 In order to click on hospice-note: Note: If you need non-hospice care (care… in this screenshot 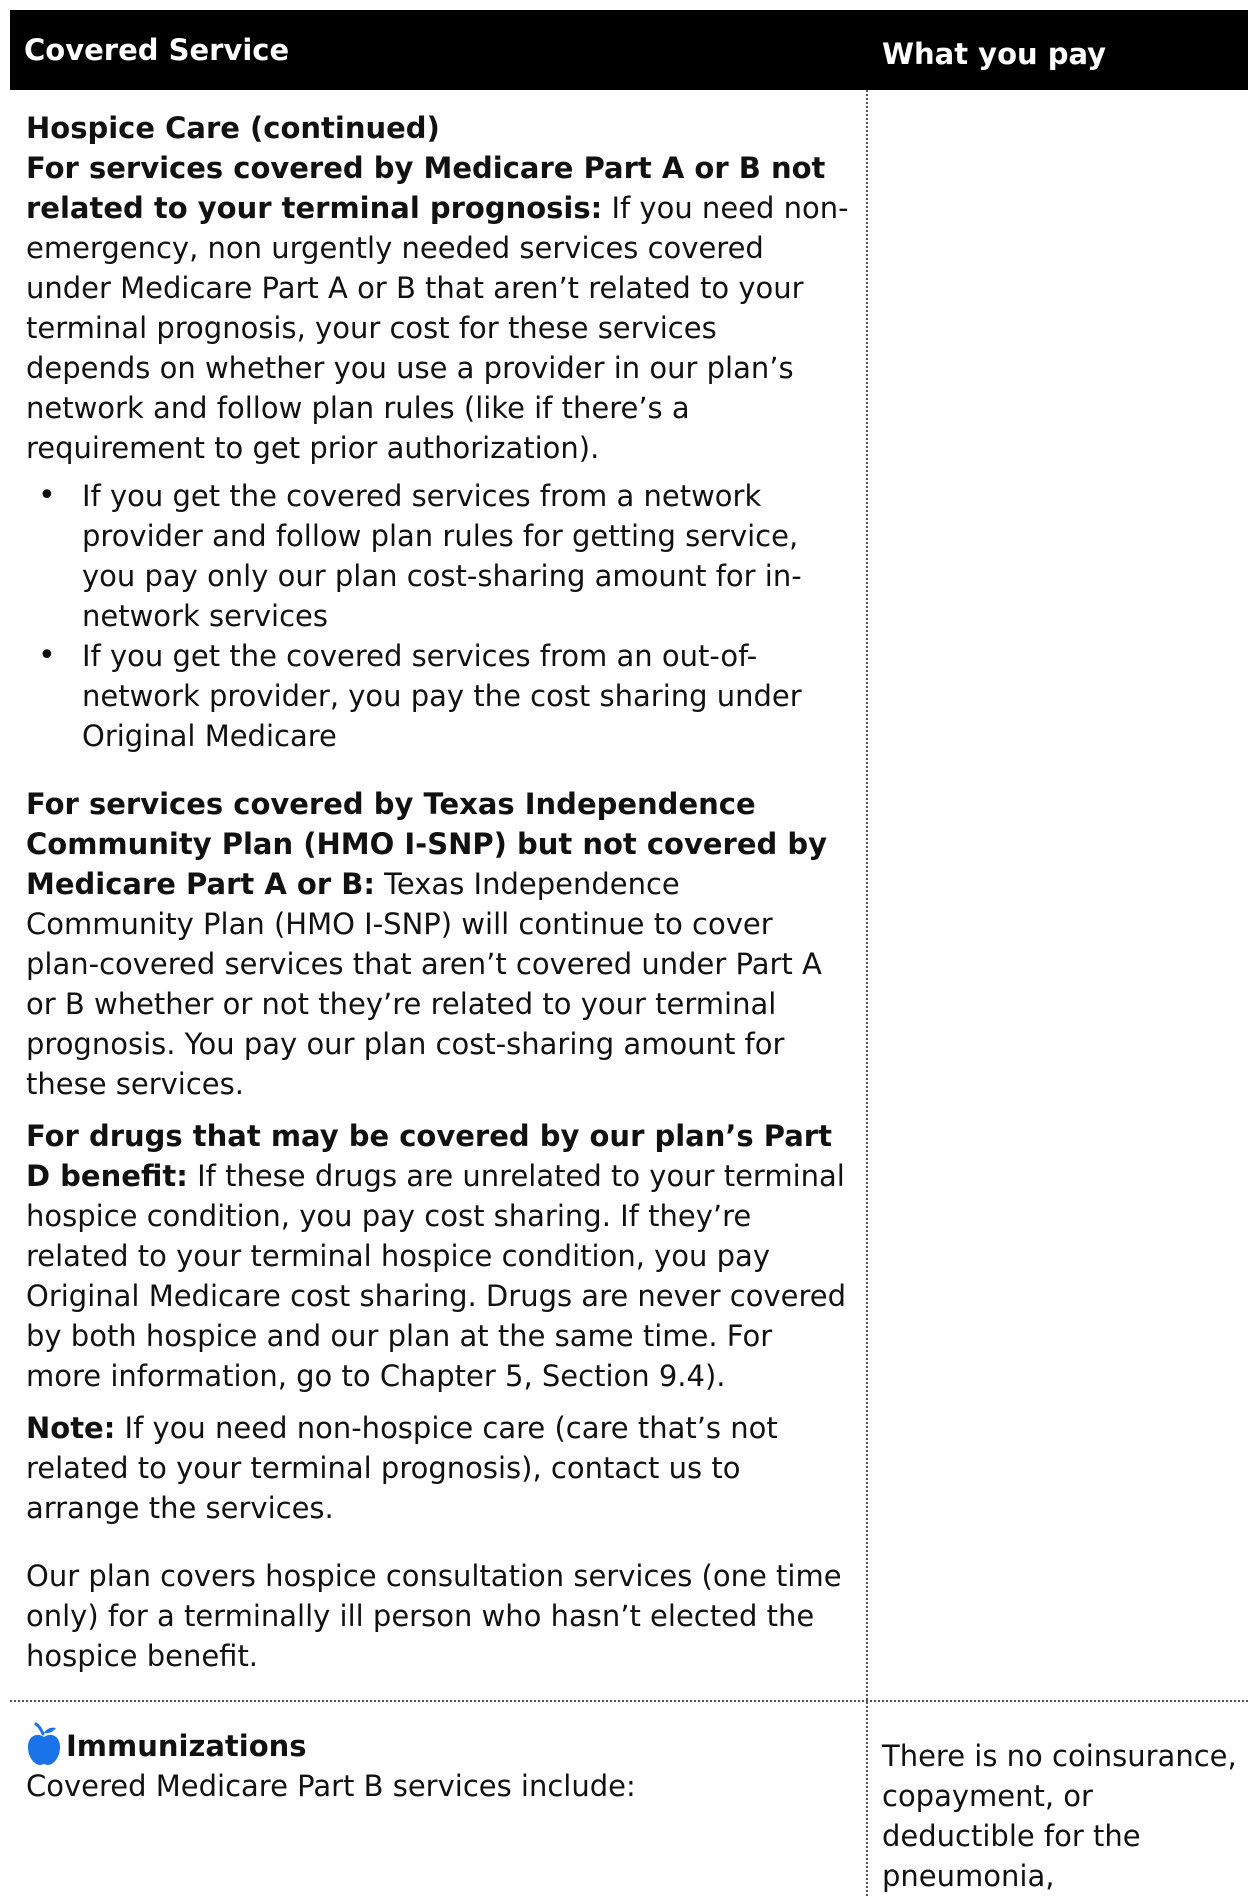, I will do `click(438, 1468)`.